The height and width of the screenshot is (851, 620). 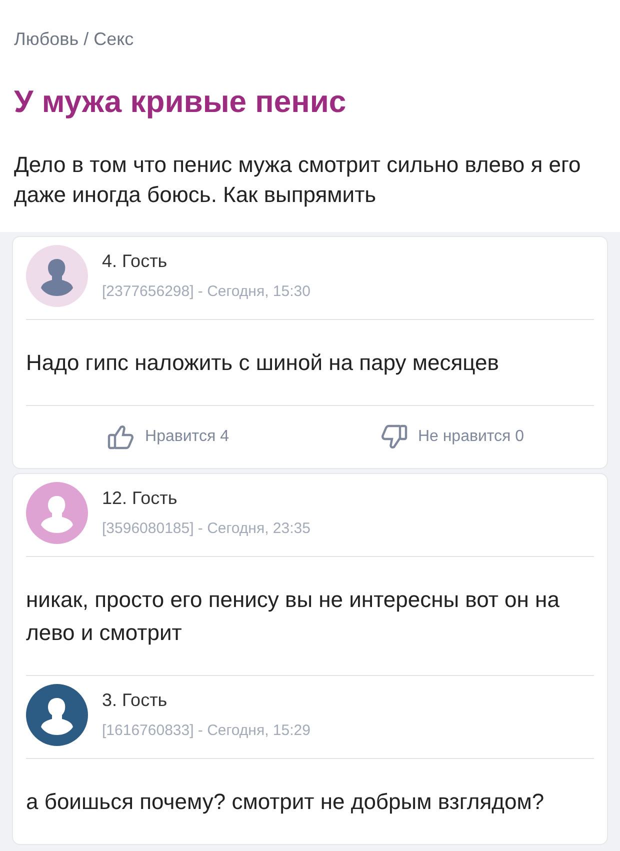 I want to click on comment-meta: [3596080185] - Сегодня, 23:35, so click(x=206, y=528).